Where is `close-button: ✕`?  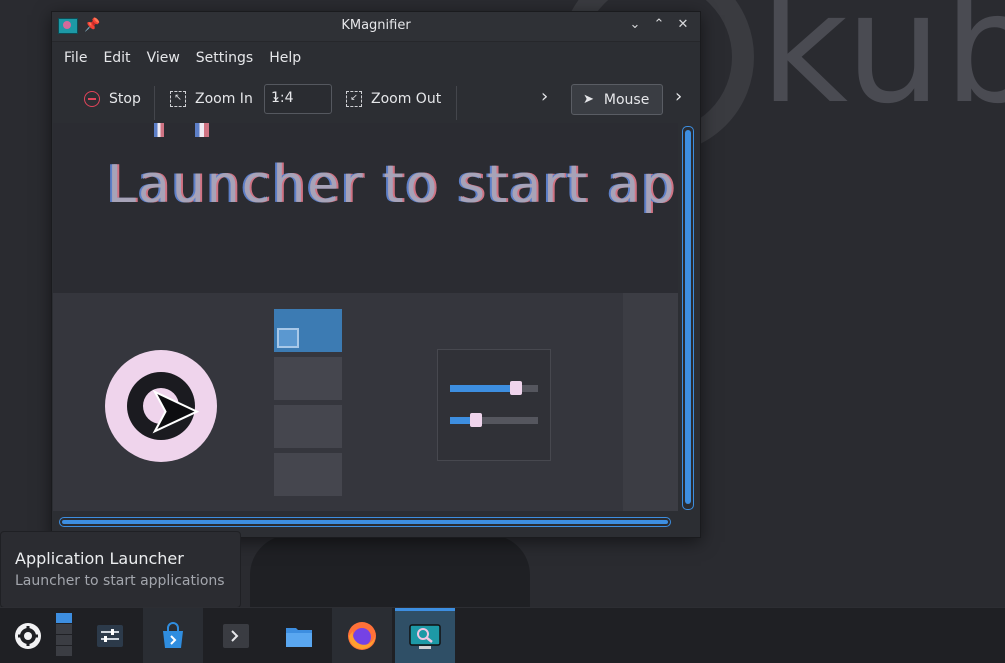 close-button: ✕ is located at coordinates (683, 25).